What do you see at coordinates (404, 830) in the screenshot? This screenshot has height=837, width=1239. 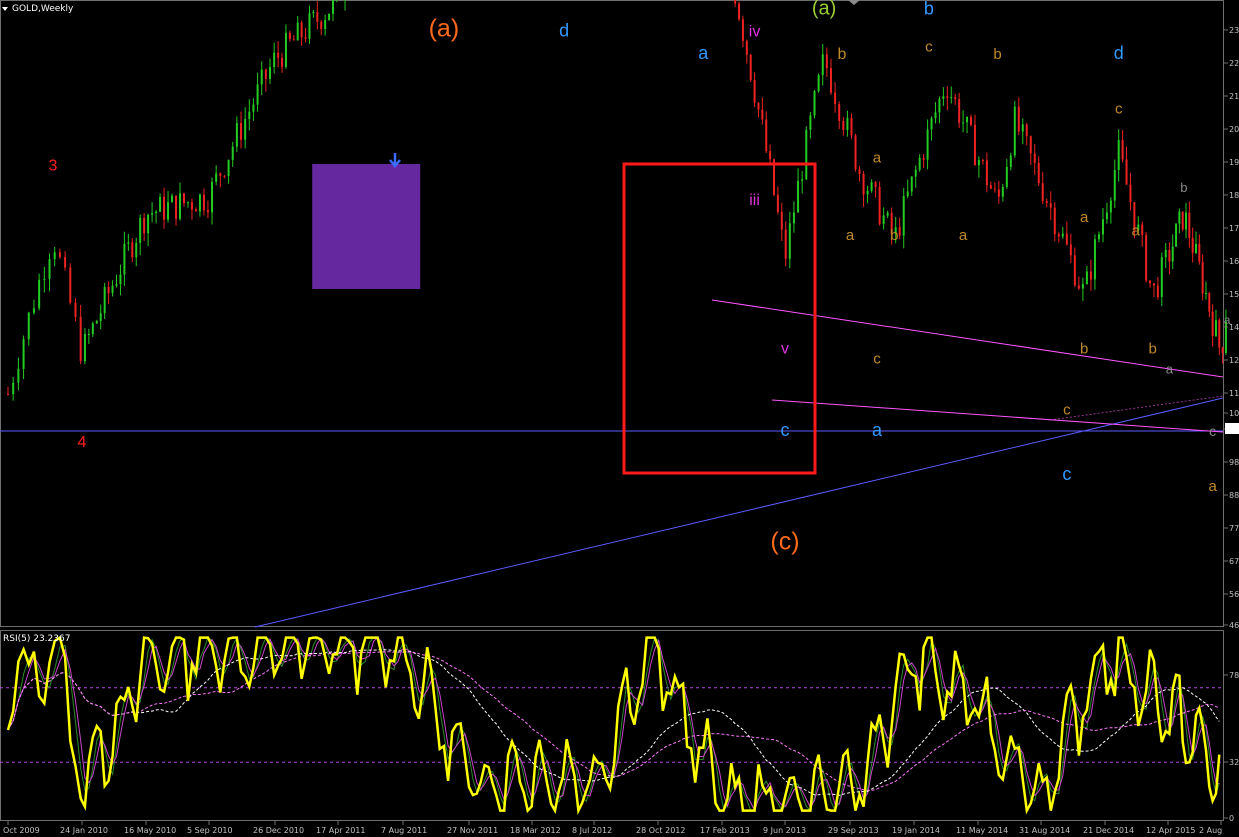 I see `x-tick-label: 7 Aug 2011` at bounding box center [404, 830].